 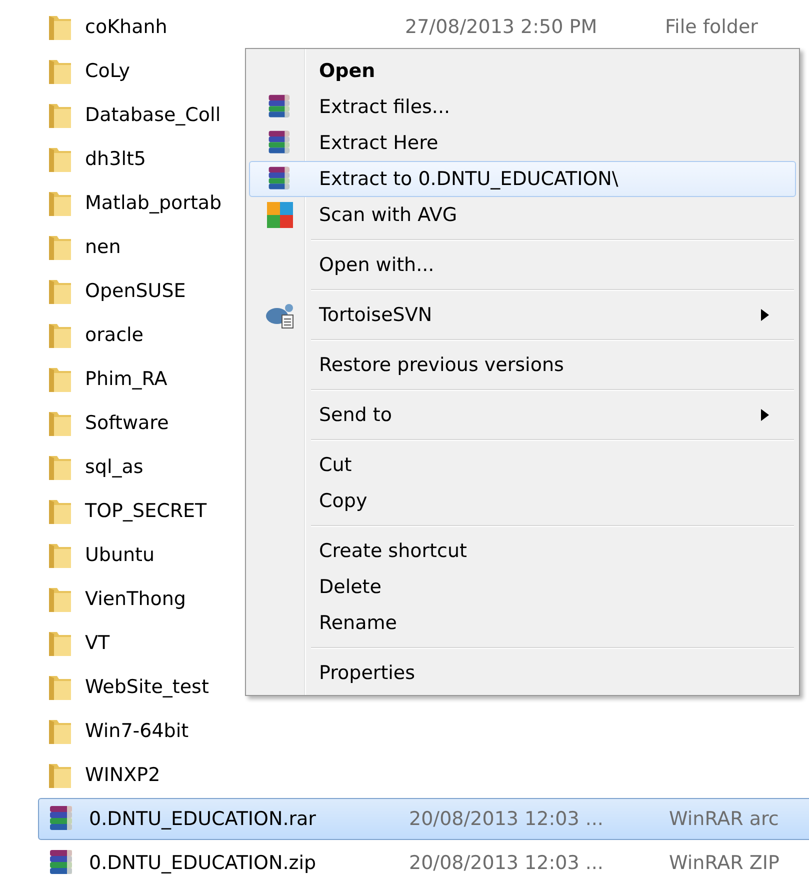 I want to click on file-name: Phim_RA, so click(x=126, y=379).